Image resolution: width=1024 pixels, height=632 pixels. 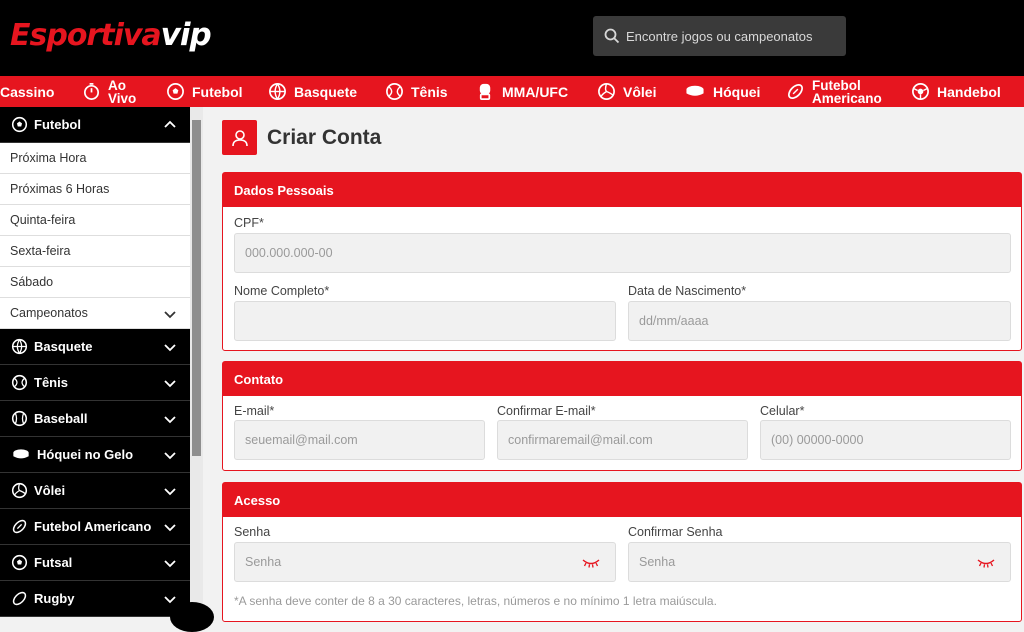 What do you see at coordinates (95, 251) in the screenshot?
I see `sidebar-subitem-sexta-feira: Sexta-feira` at bounding box center [95, 251].